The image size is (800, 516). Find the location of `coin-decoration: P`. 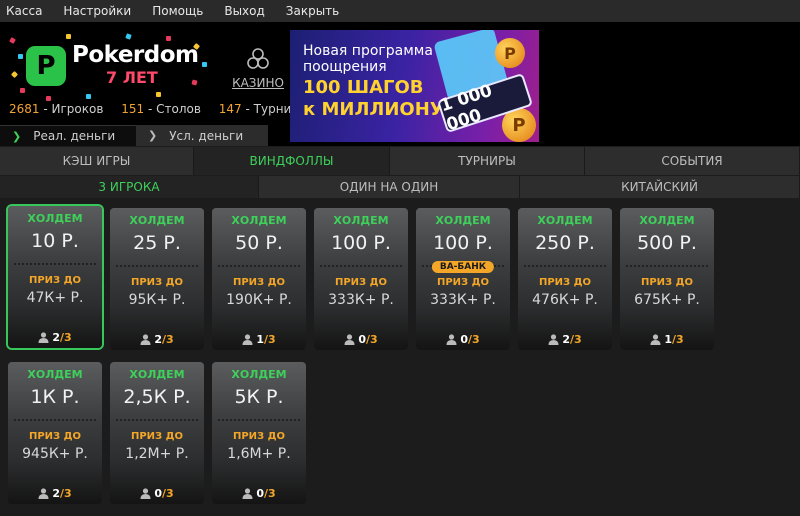

coin-decoration: P is located at coordinates (510, 53).